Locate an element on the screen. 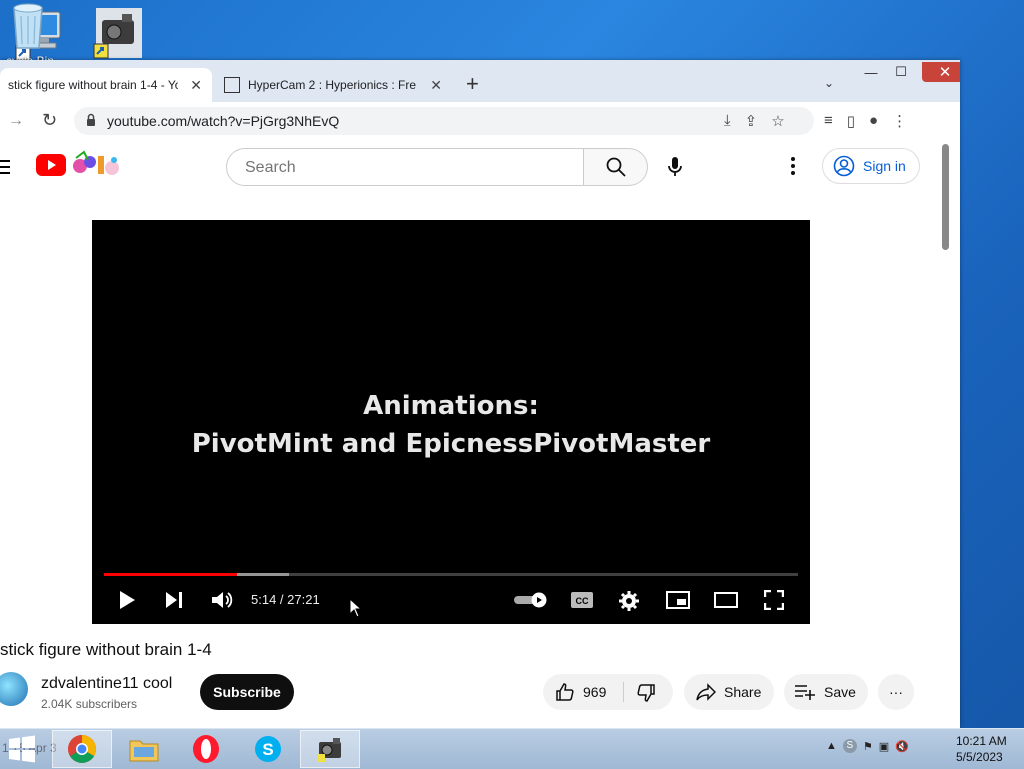 The width and height of the screenshot is (1024, 769). save-button: Save is located at coordinates (826, 692).